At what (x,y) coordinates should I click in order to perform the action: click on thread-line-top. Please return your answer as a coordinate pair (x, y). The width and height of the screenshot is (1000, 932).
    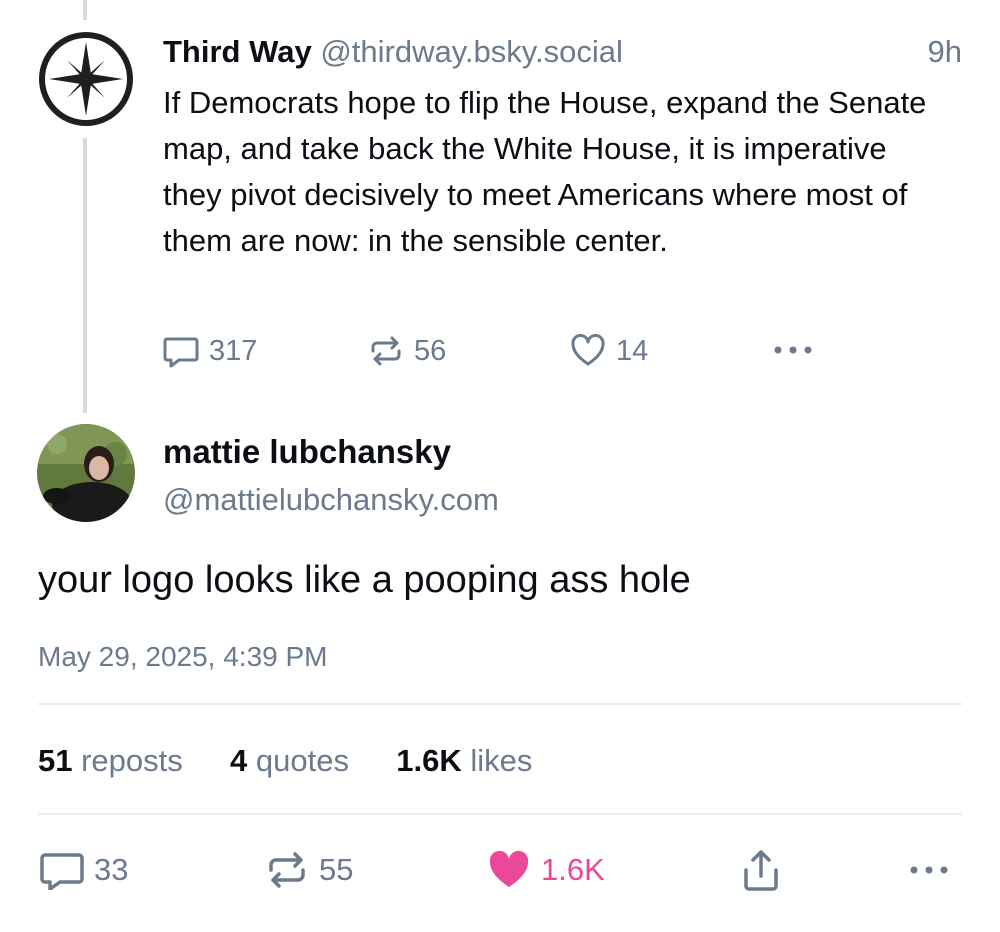
    Looking at the image, I should click on (85, 10).